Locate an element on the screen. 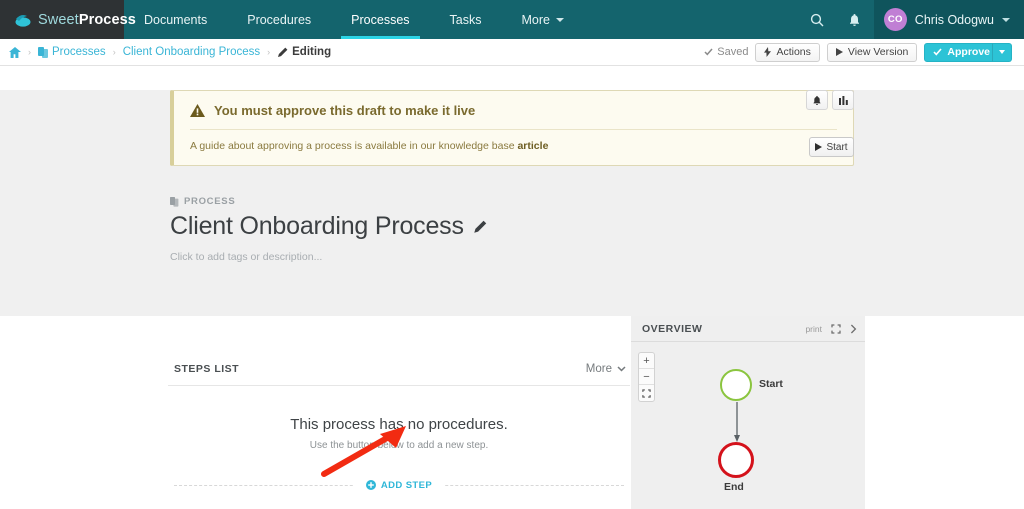 The height and width of the screenshot is (509, 1024). sort-button is located at coordinates (843, 100).